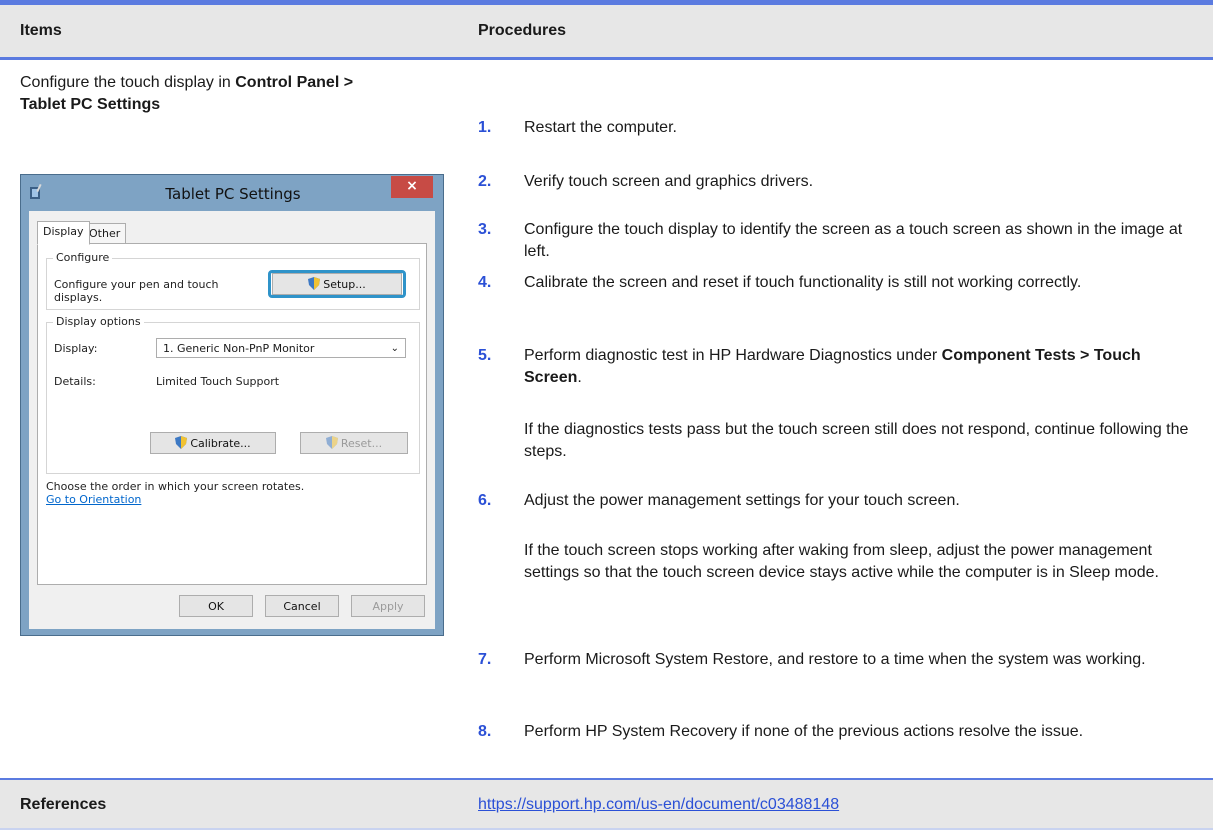 This screenshot has height=830, width=1213. Describe the element at coordinates (83, 257) in the screenshot. I see `configure-group-label: Configure` at that location.